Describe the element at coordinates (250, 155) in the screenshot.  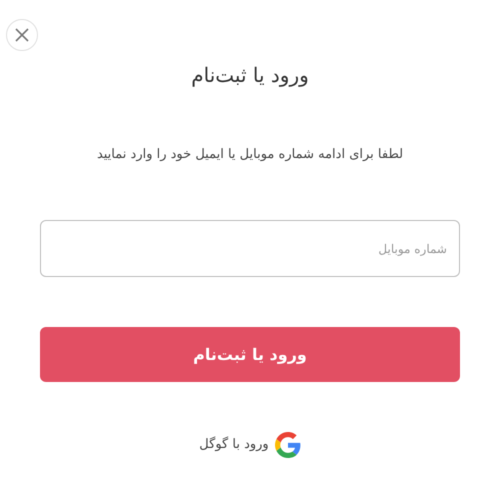
I see `instruction-text: لطفا برای ادامه شماره موبایل یا ایمیل خود را وارد نمایید` at that location.